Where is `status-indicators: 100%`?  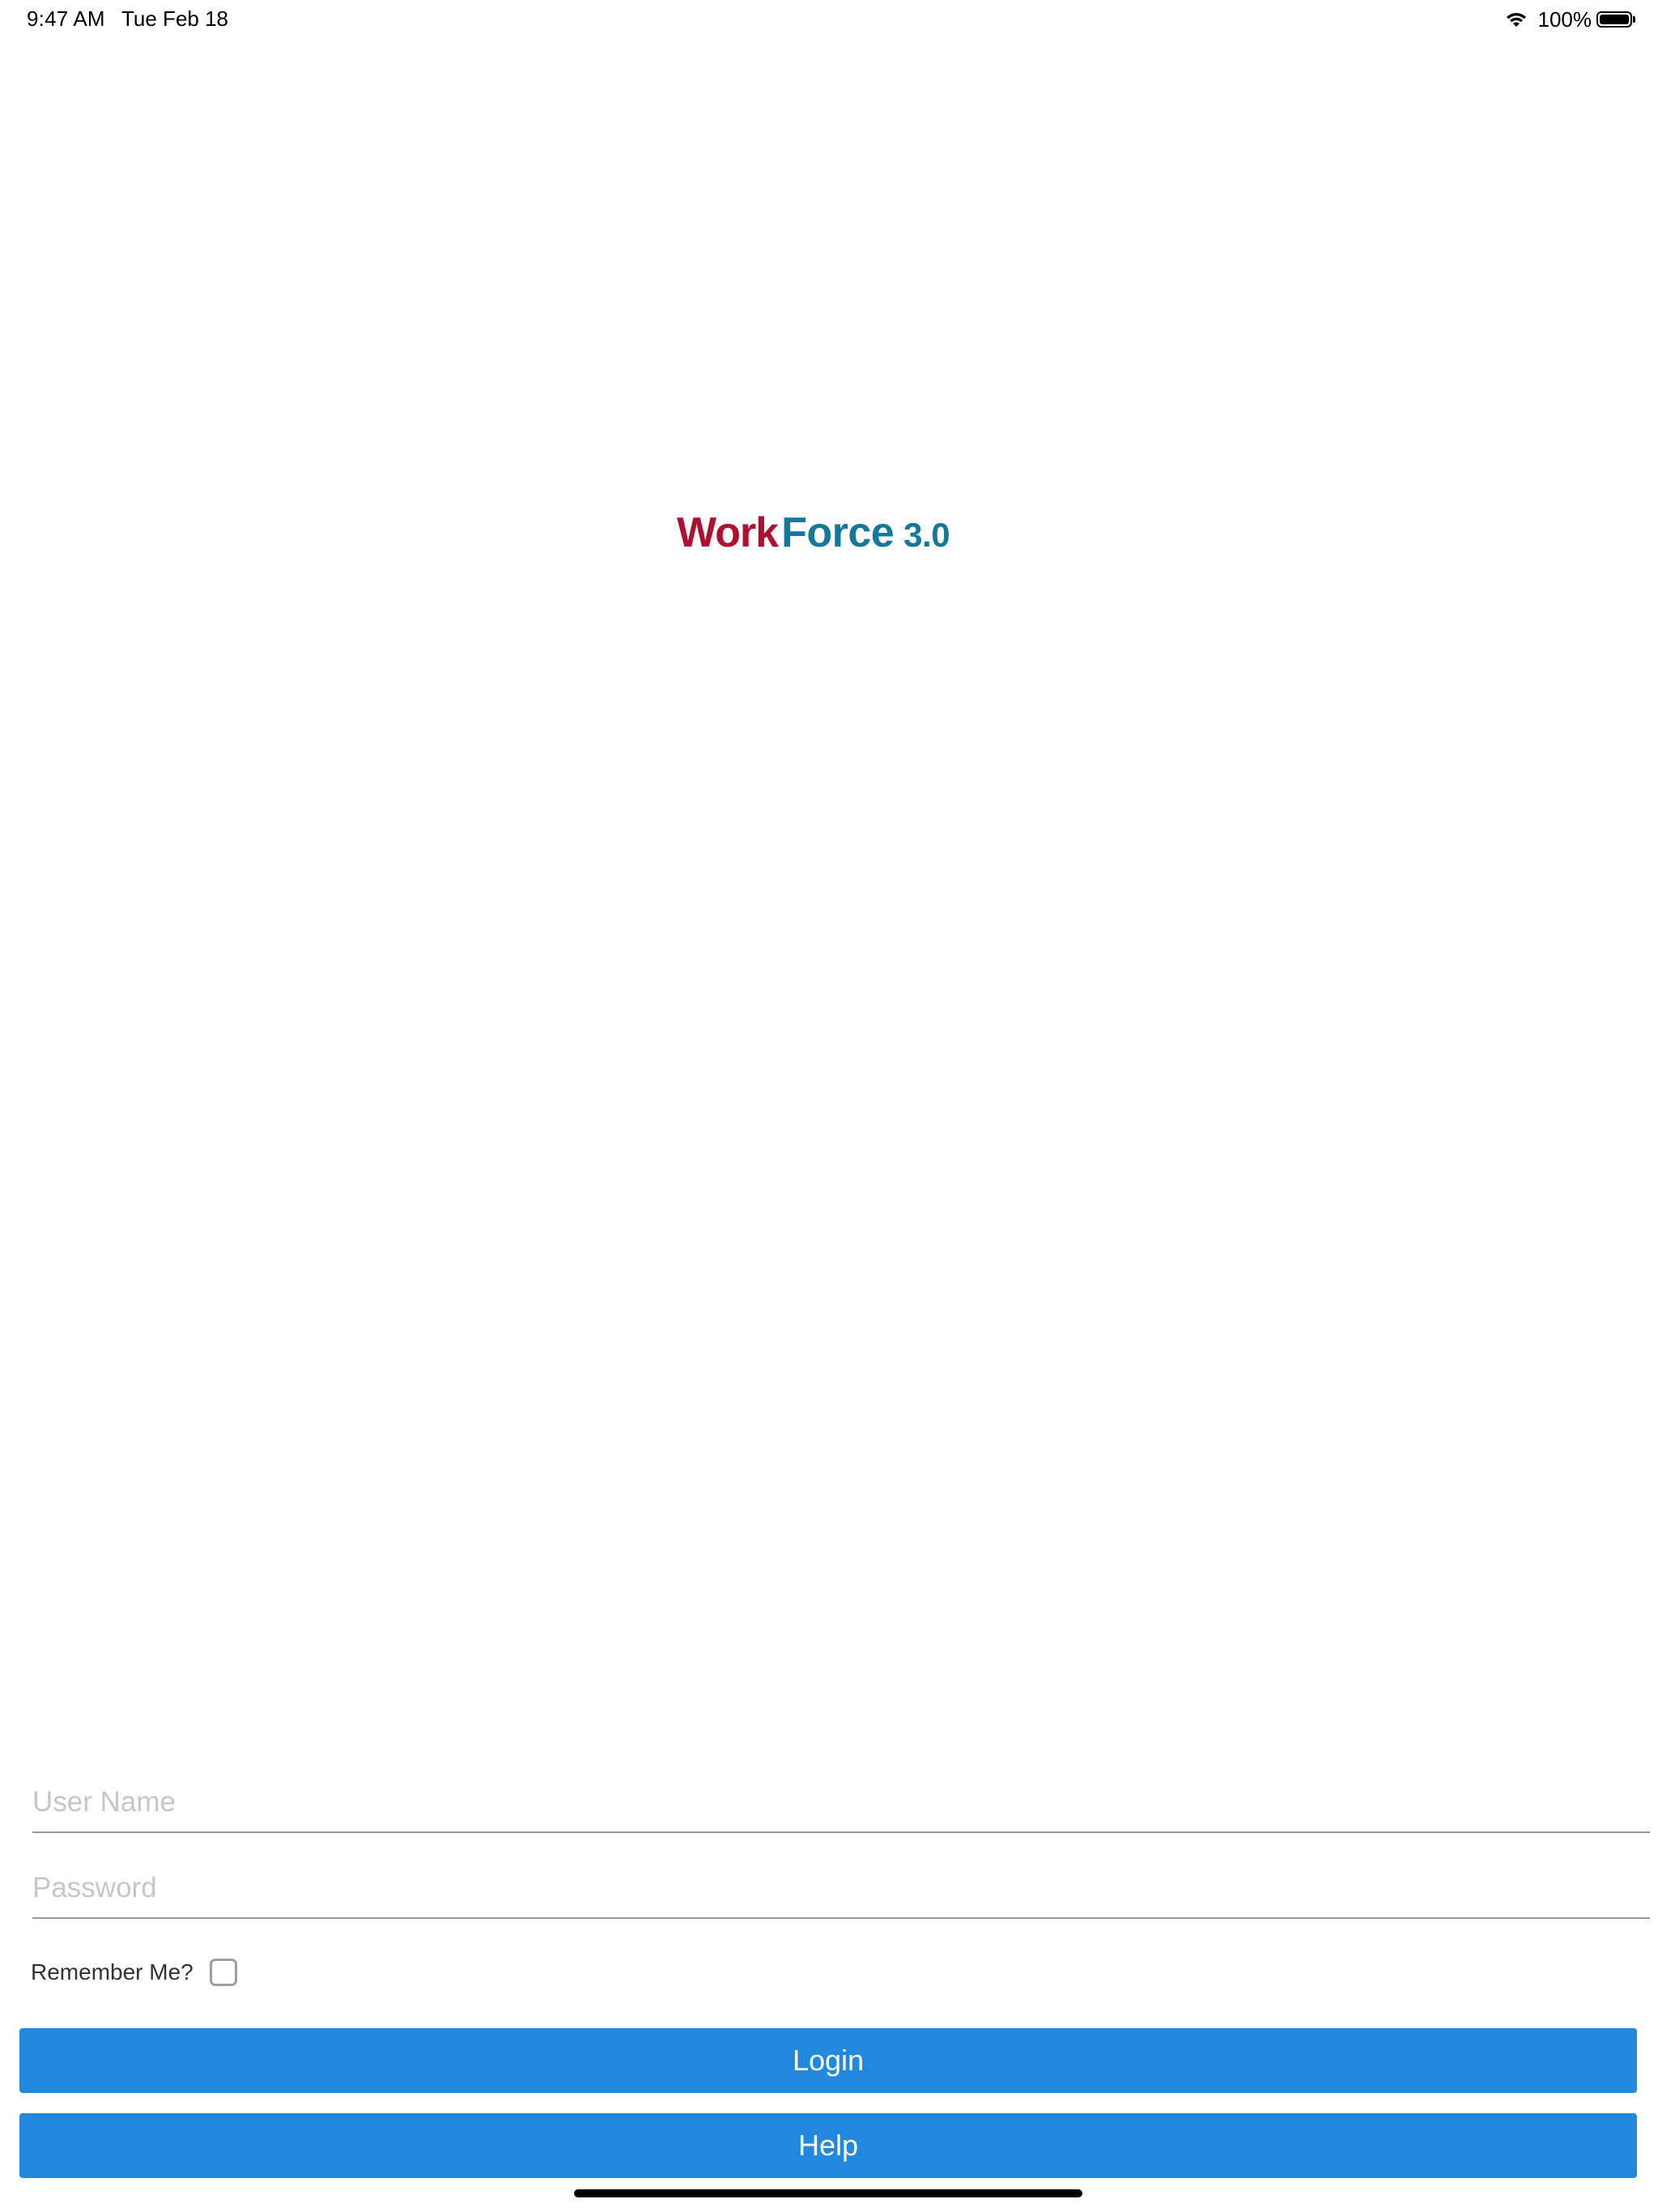 status-indicators: 100% is located at coordinates (1569, 19).